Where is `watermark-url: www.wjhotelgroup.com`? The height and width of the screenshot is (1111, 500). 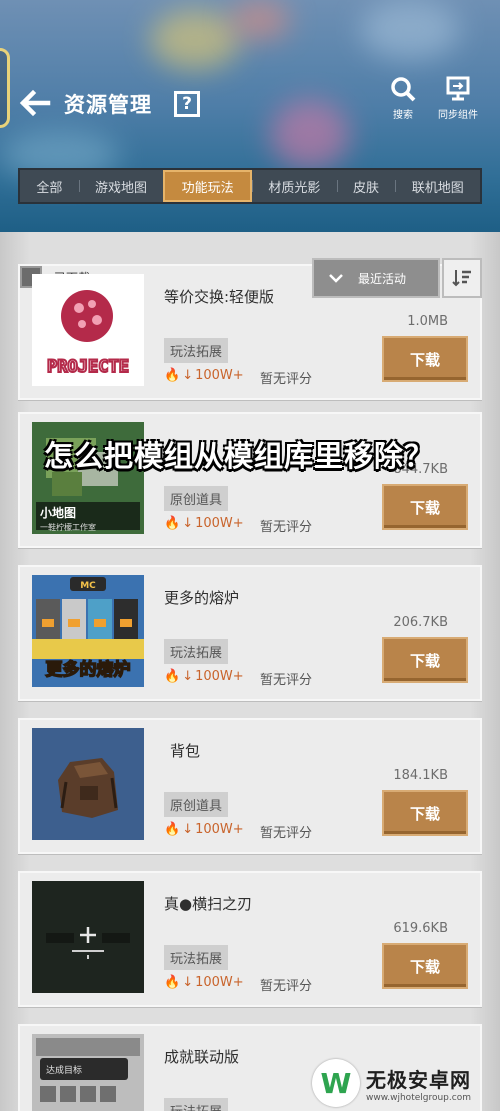 watermark-url: www.wjhotelgroup.com is located at coordinates (418, 1097).